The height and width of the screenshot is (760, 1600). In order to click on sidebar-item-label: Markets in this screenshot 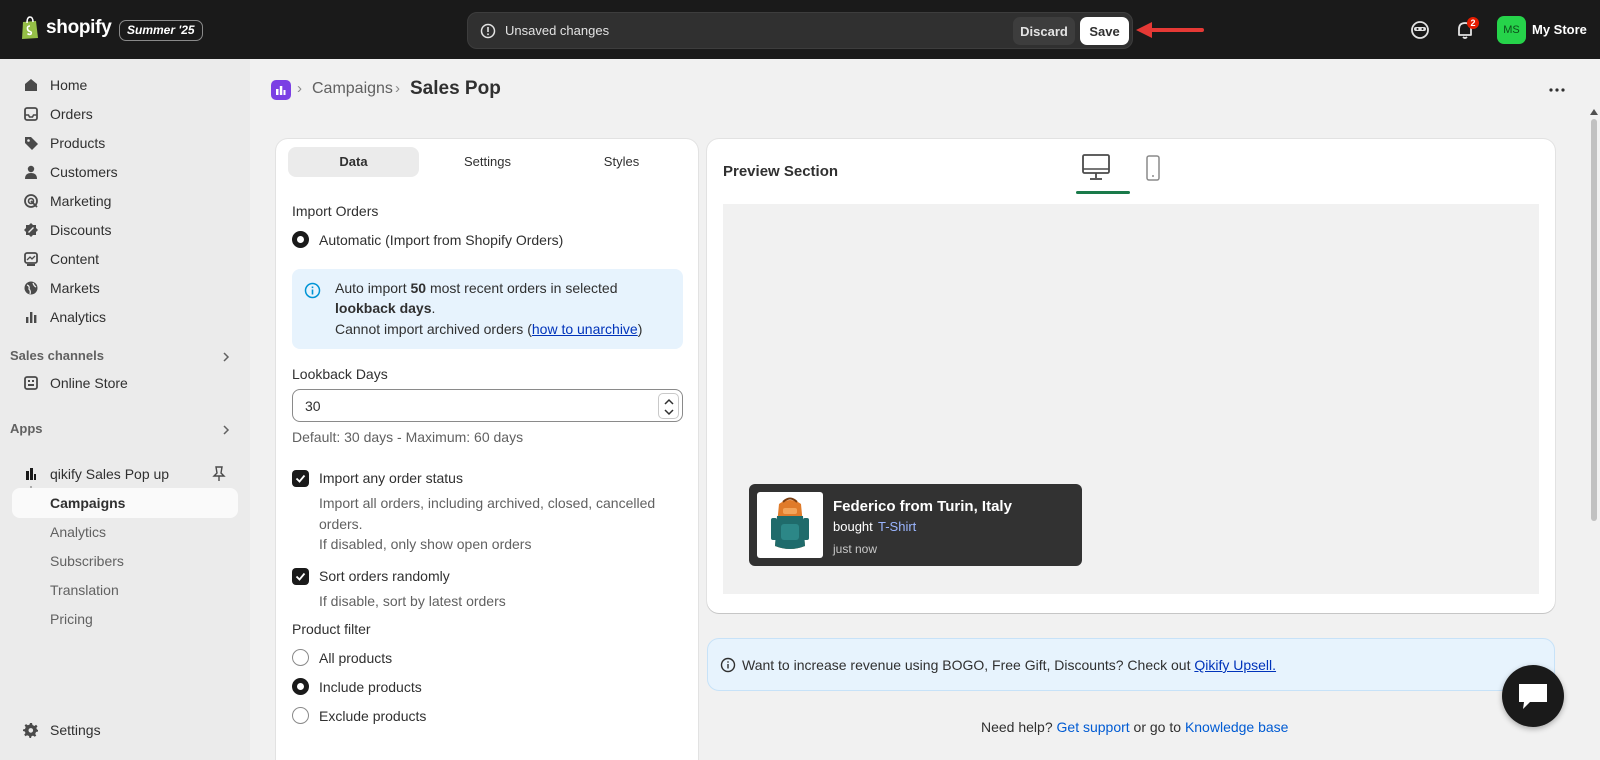, I will do `click(75, 288)`.